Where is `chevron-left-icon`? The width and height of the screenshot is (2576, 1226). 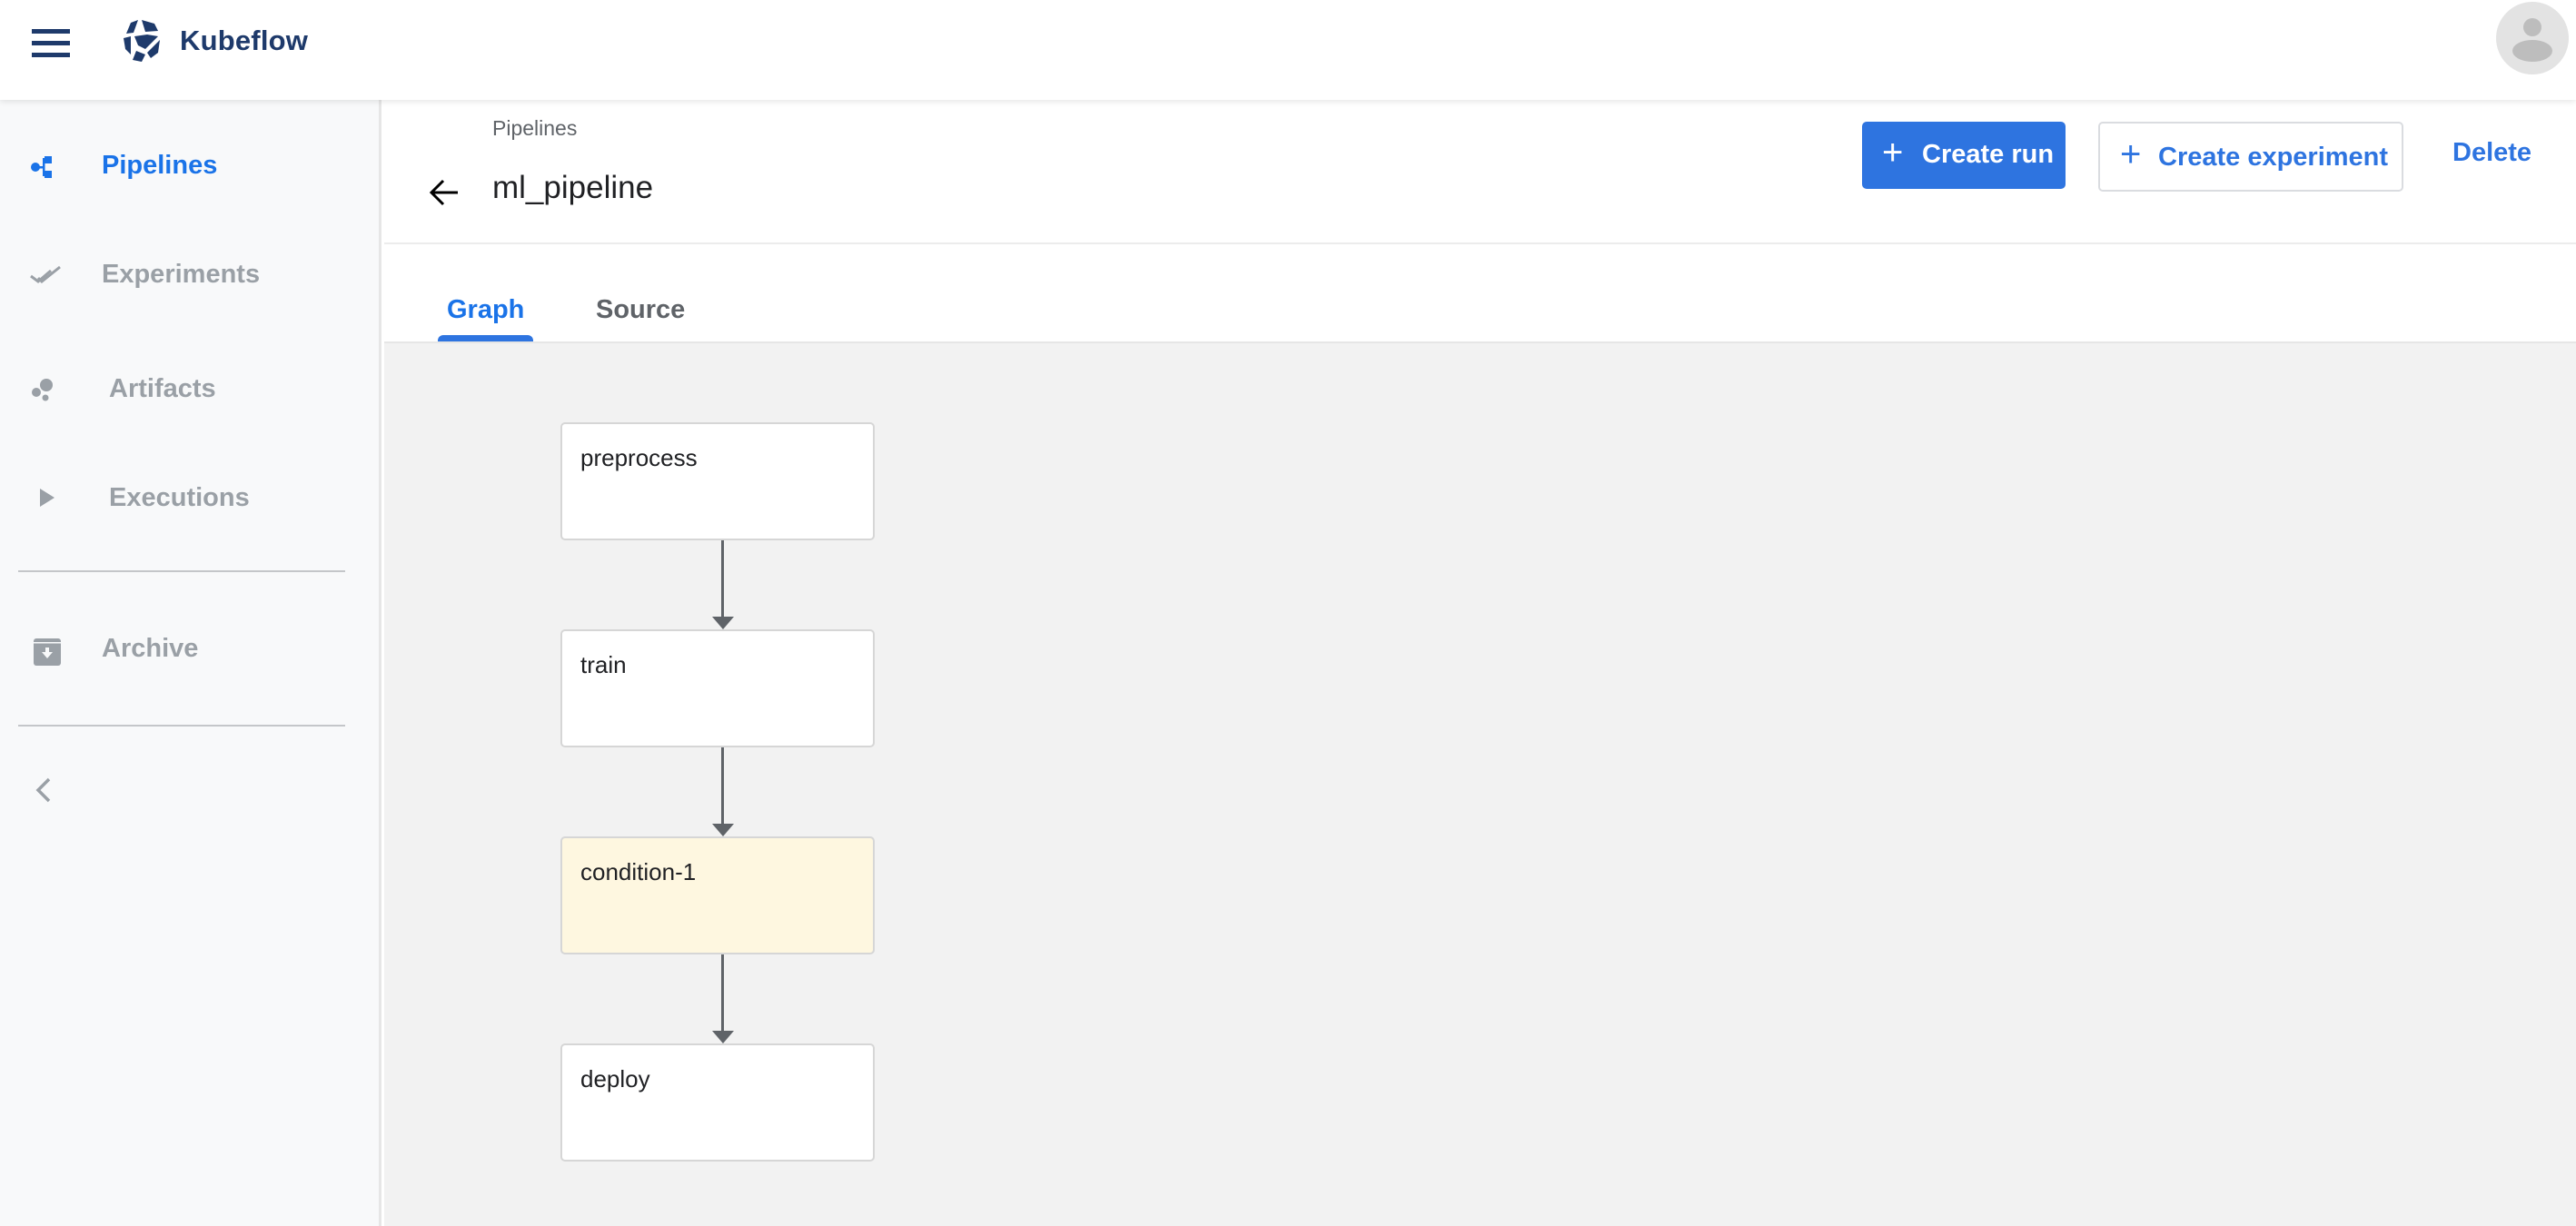
chevron-left-icon is located at coordinates (45, 790).